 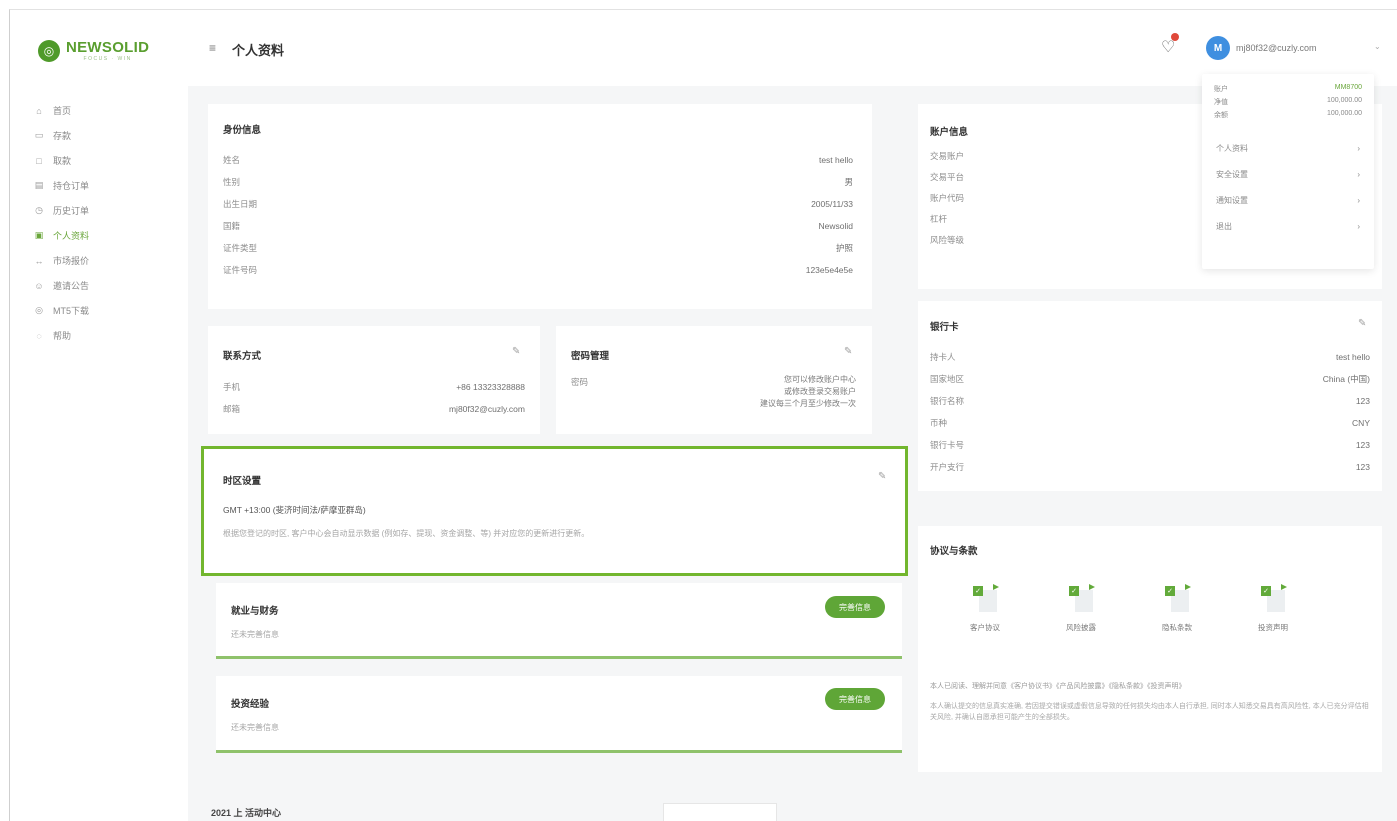 I want to click on identity-value: Newsolid, so click(x=836, y=226).